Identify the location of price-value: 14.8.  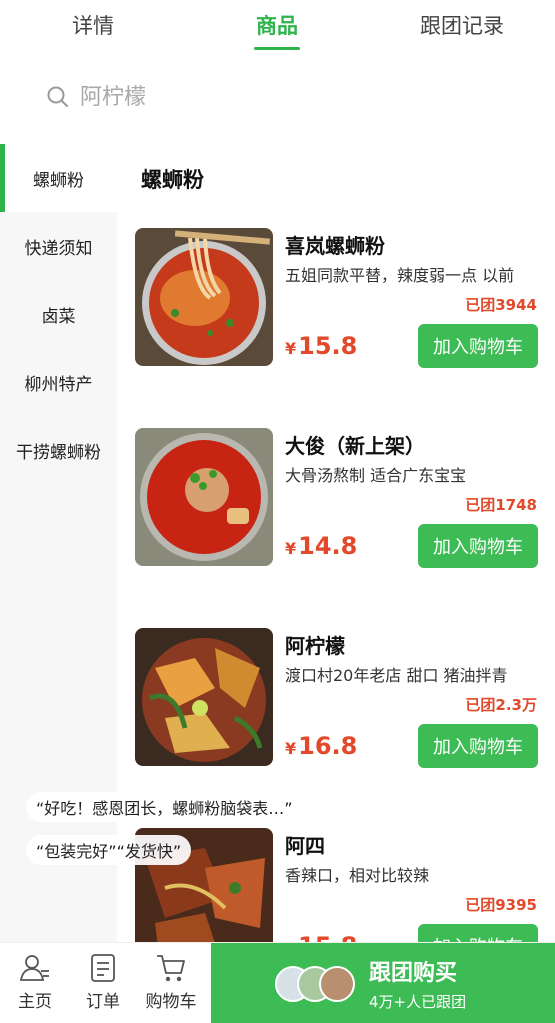
(328, 546).